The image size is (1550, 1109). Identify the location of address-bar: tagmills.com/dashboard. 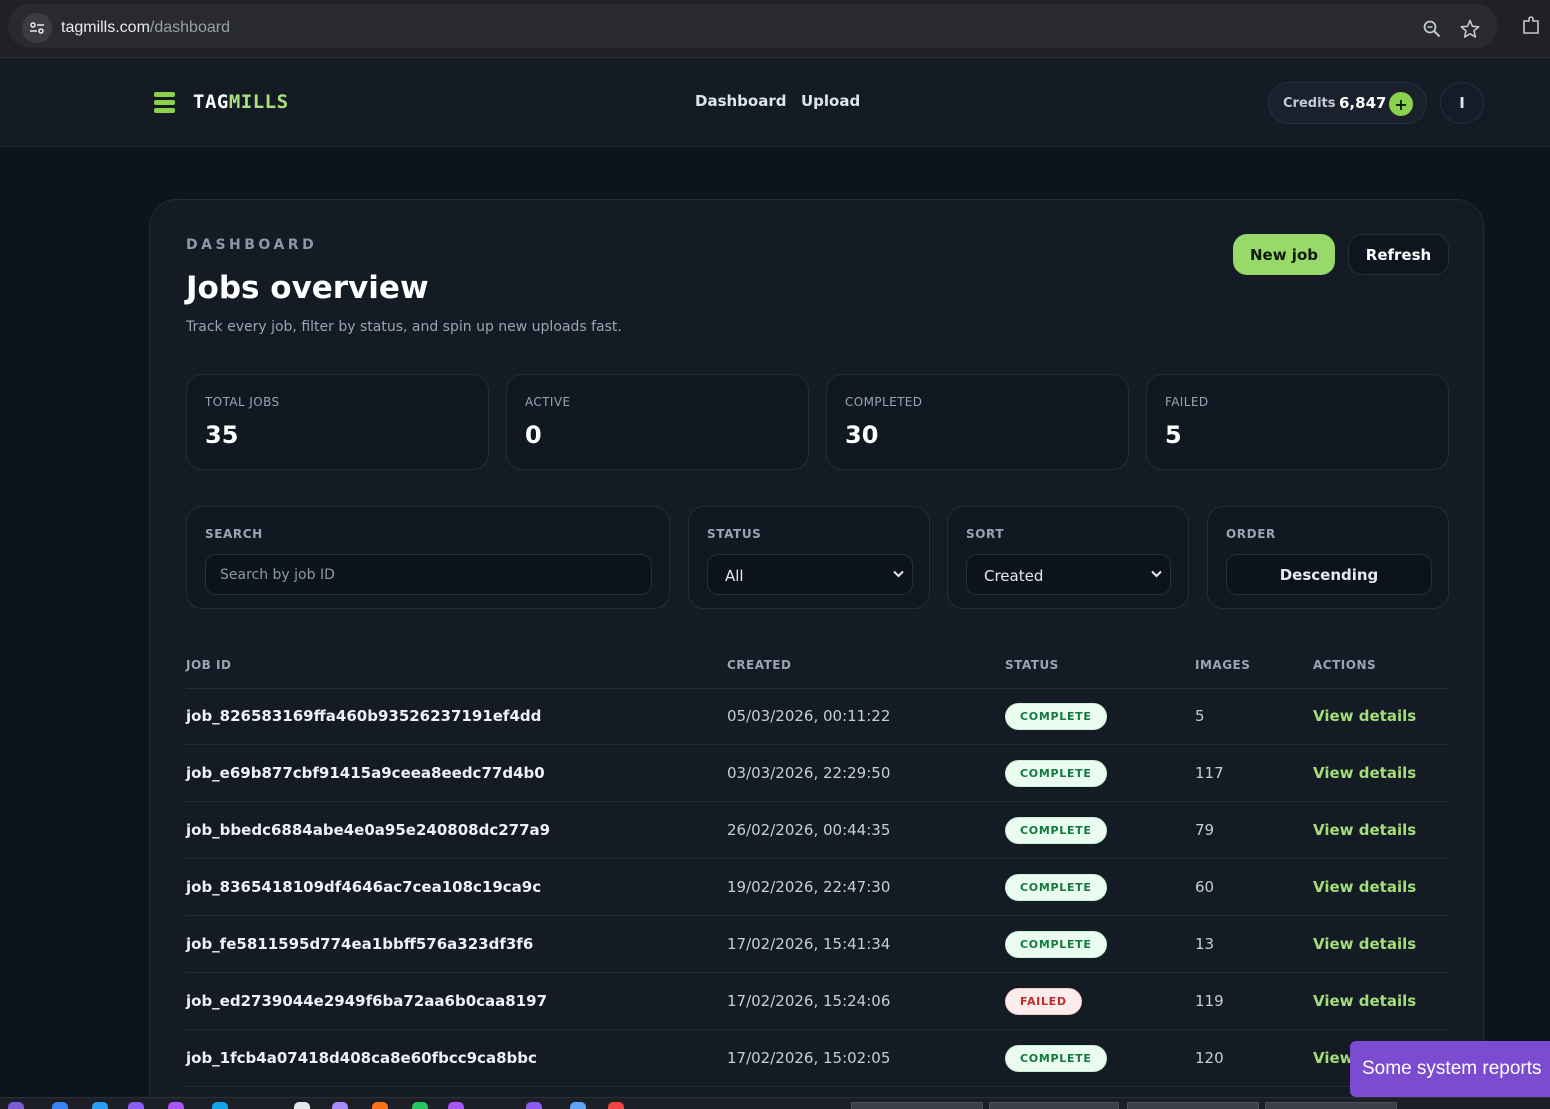
(753, 26).